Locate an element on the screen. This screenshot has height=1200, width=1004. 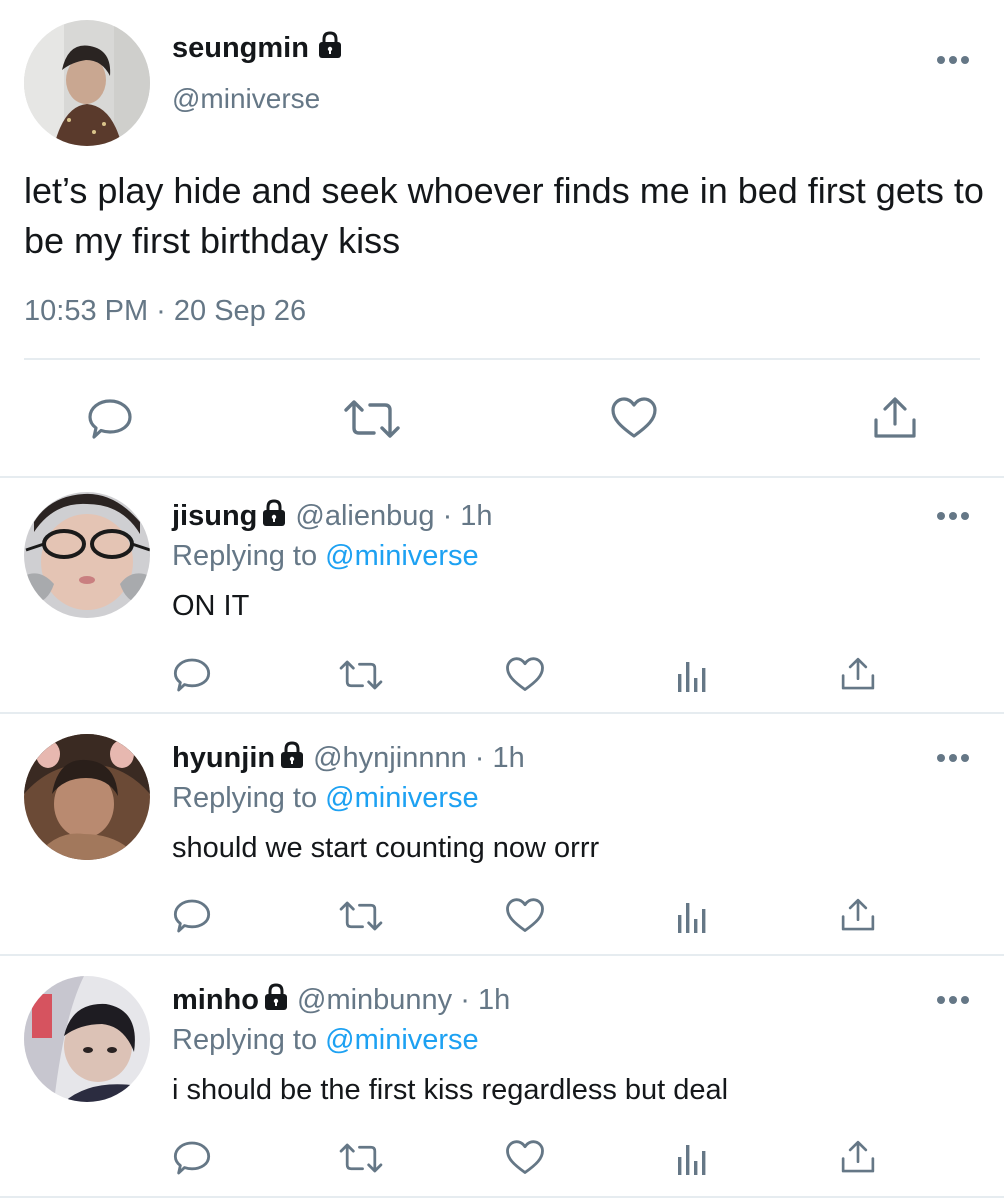
reply-header: jisung @alienbug · 1h is located at coordinates (332, 517).